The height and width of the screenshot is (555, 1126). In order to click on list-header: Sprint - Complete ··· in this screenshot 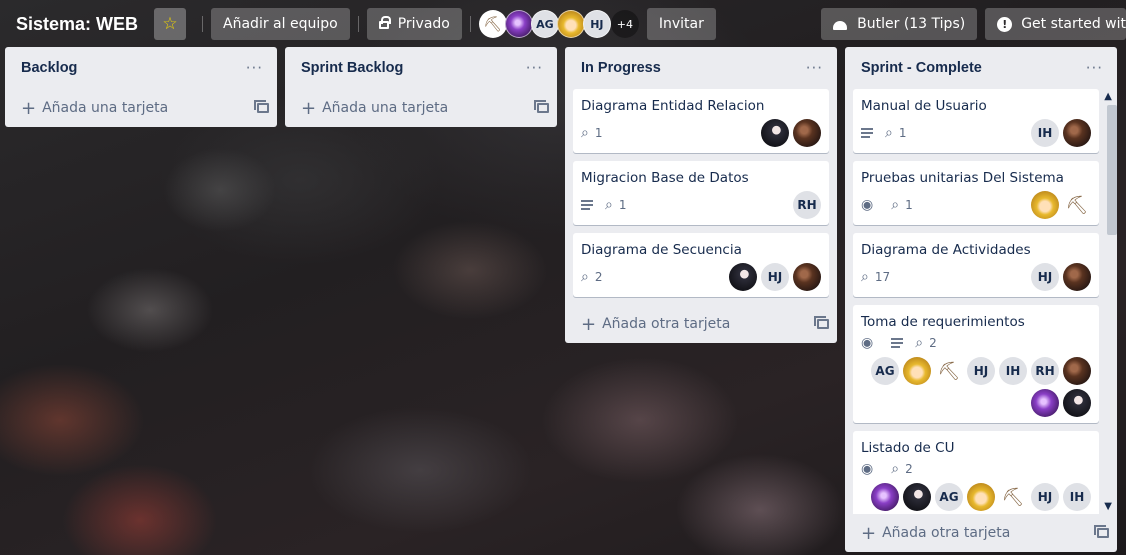, I will do `click(981, 68)`.